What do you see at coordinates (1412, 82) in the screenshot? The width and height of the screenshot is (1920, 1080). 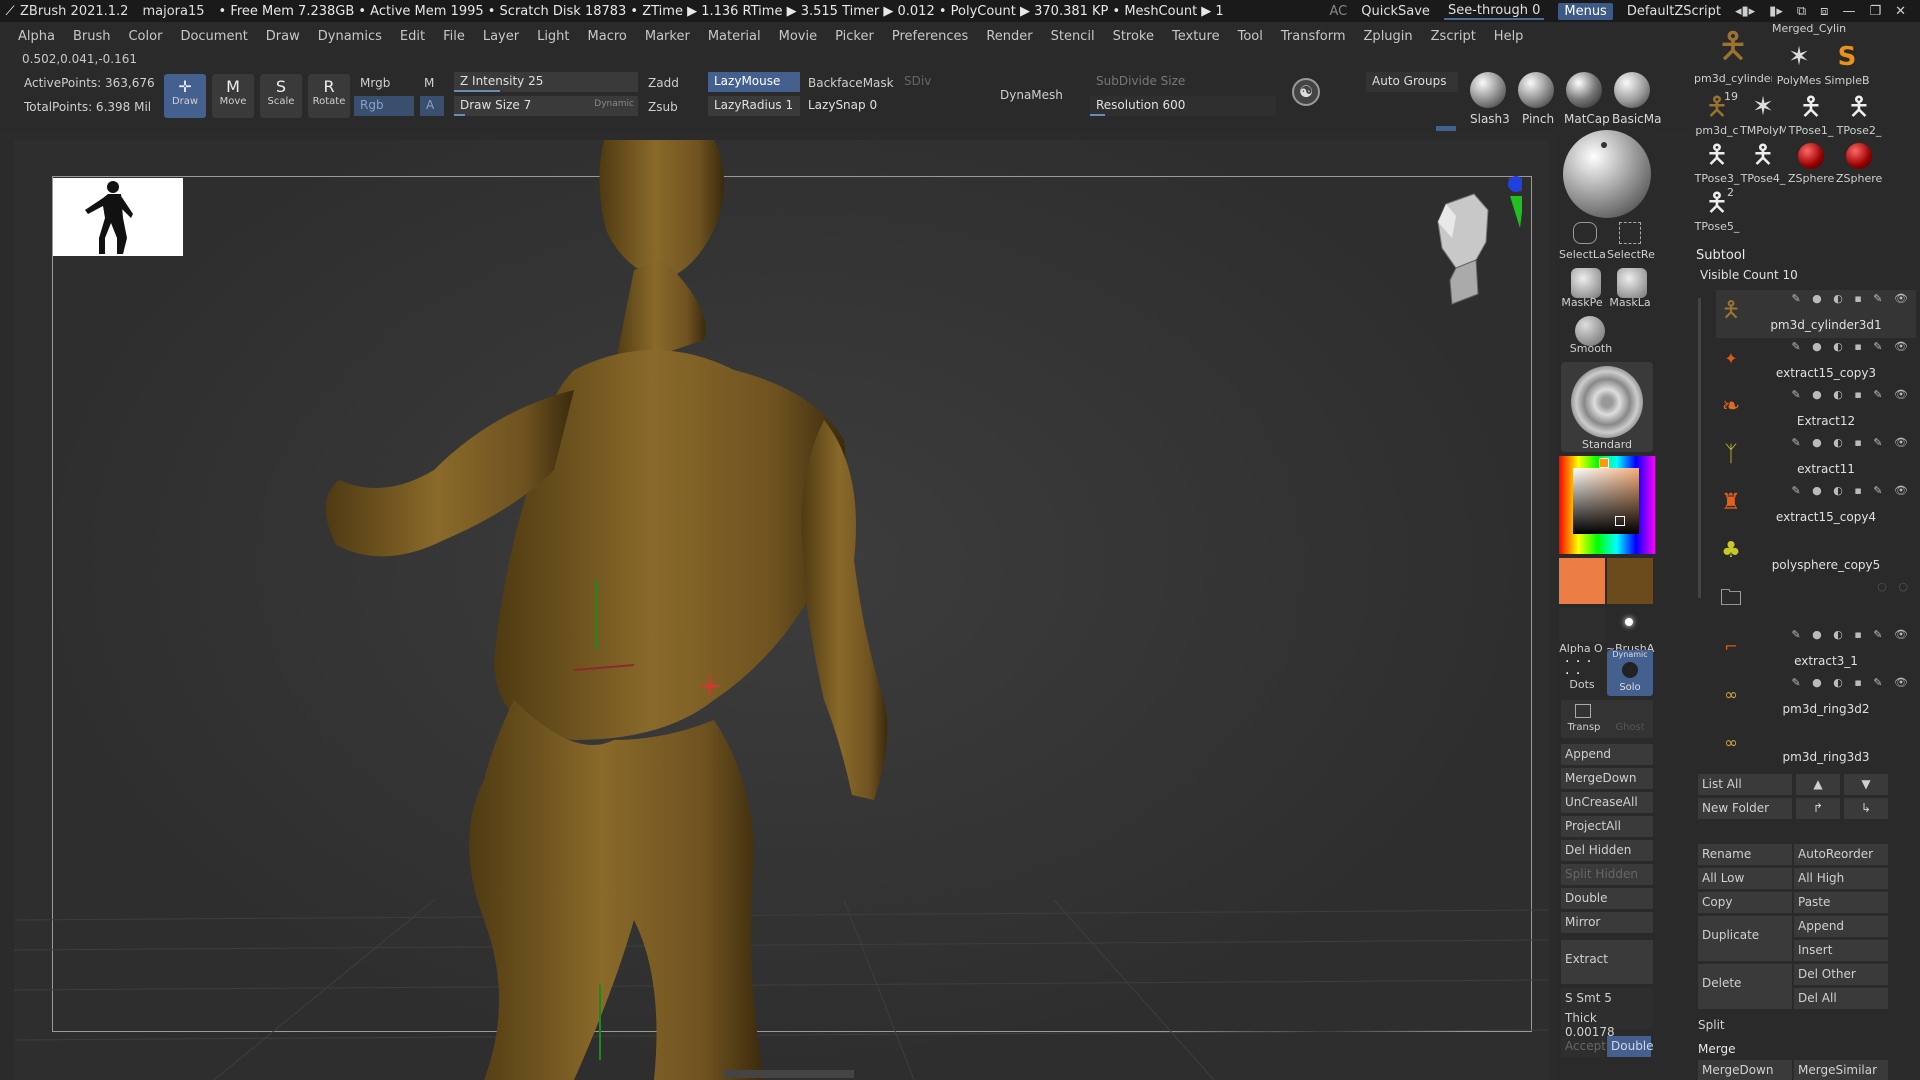 I see `auto-groups-button: Auto Groups` at bounding box center [1412, 82].